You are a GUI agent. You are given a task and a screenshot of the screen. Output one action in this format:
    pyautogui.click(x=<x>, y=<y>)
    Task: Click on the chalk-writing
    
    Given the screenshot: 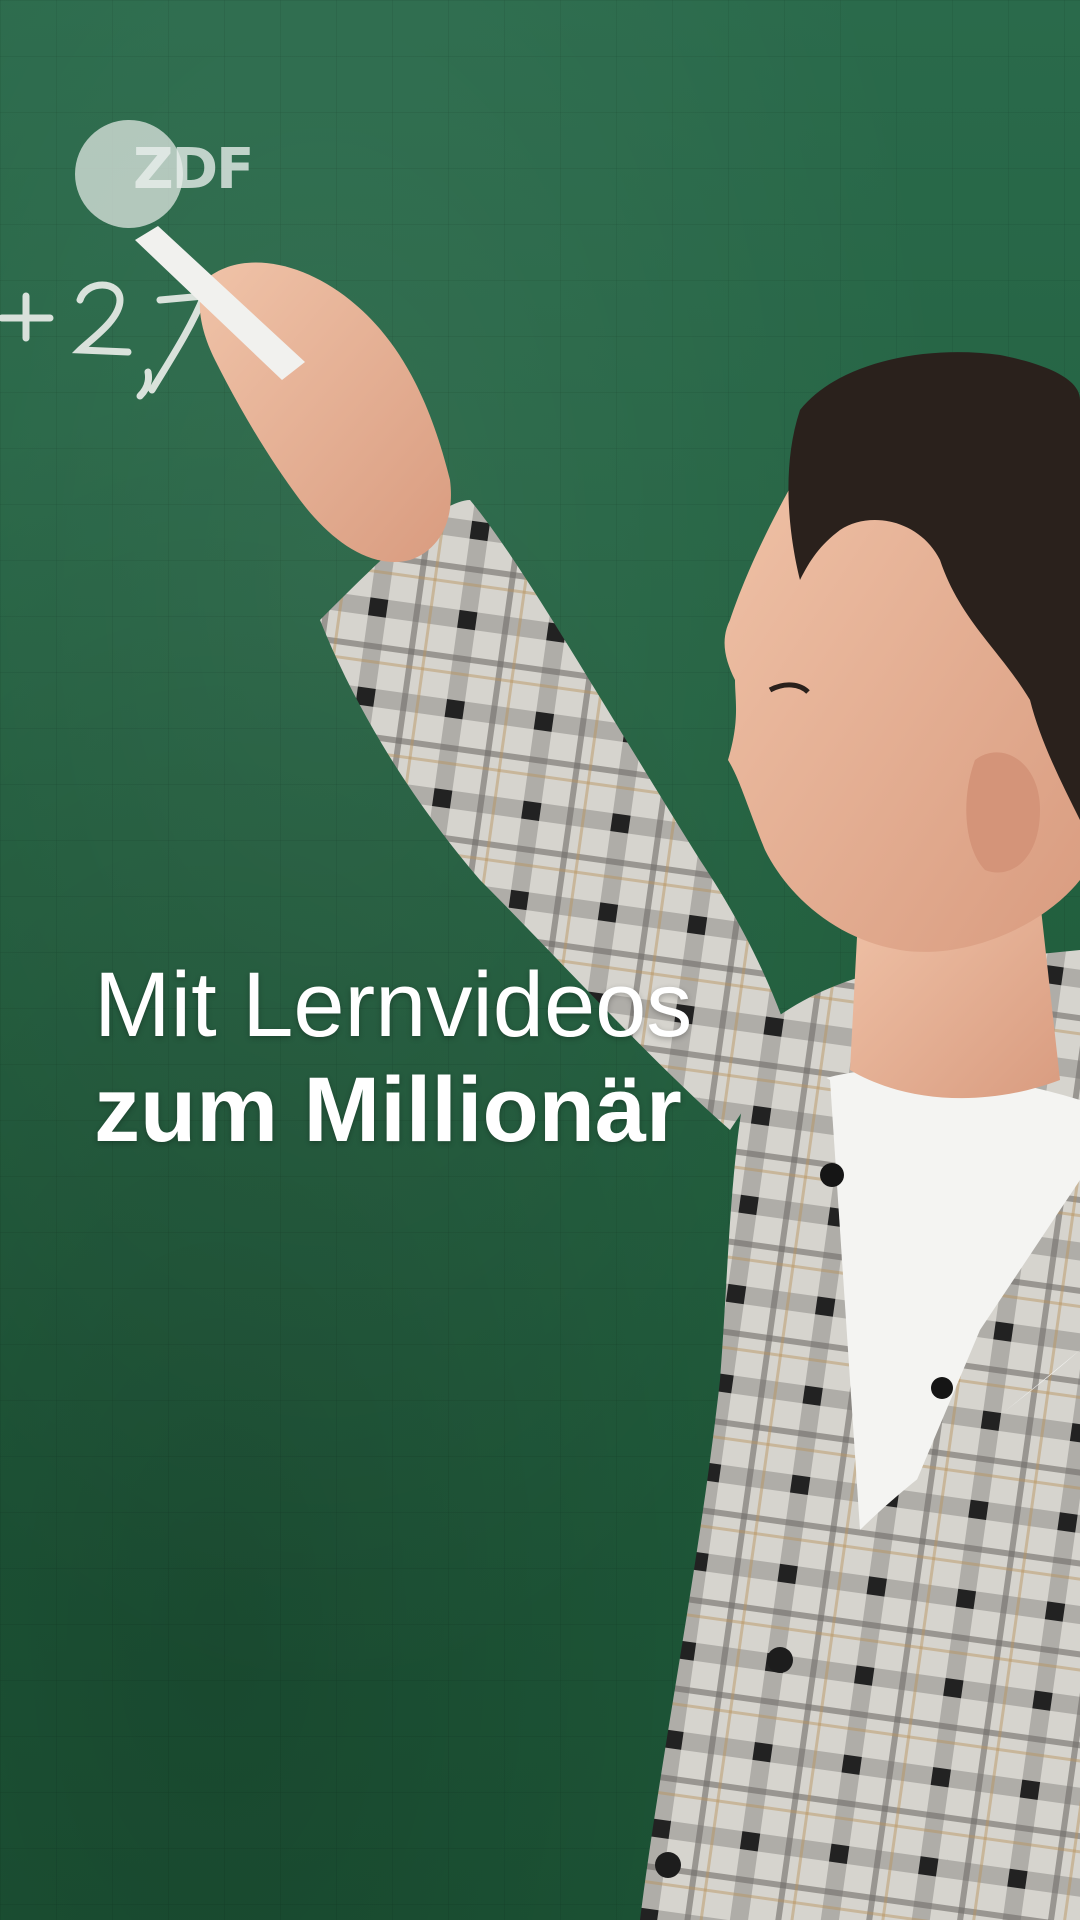 What is the action you would take?
    pyautogui.click(x=105, y=340)
    